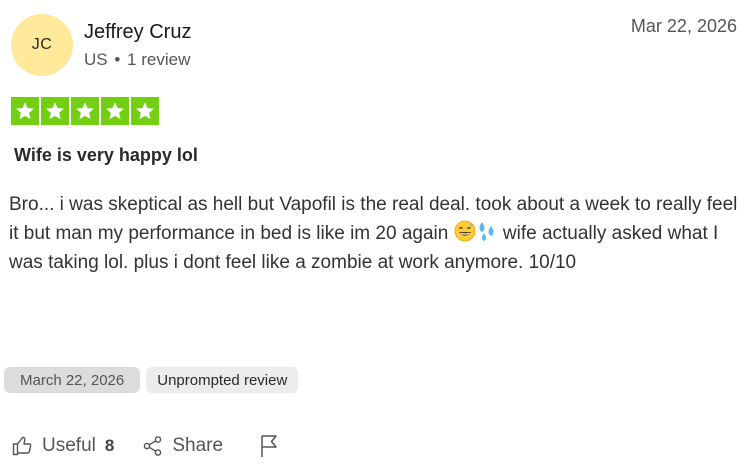 This screenshot has width=752, height=473. I want to click on grinning-sweat-emoji-icon, so click(465, 231).